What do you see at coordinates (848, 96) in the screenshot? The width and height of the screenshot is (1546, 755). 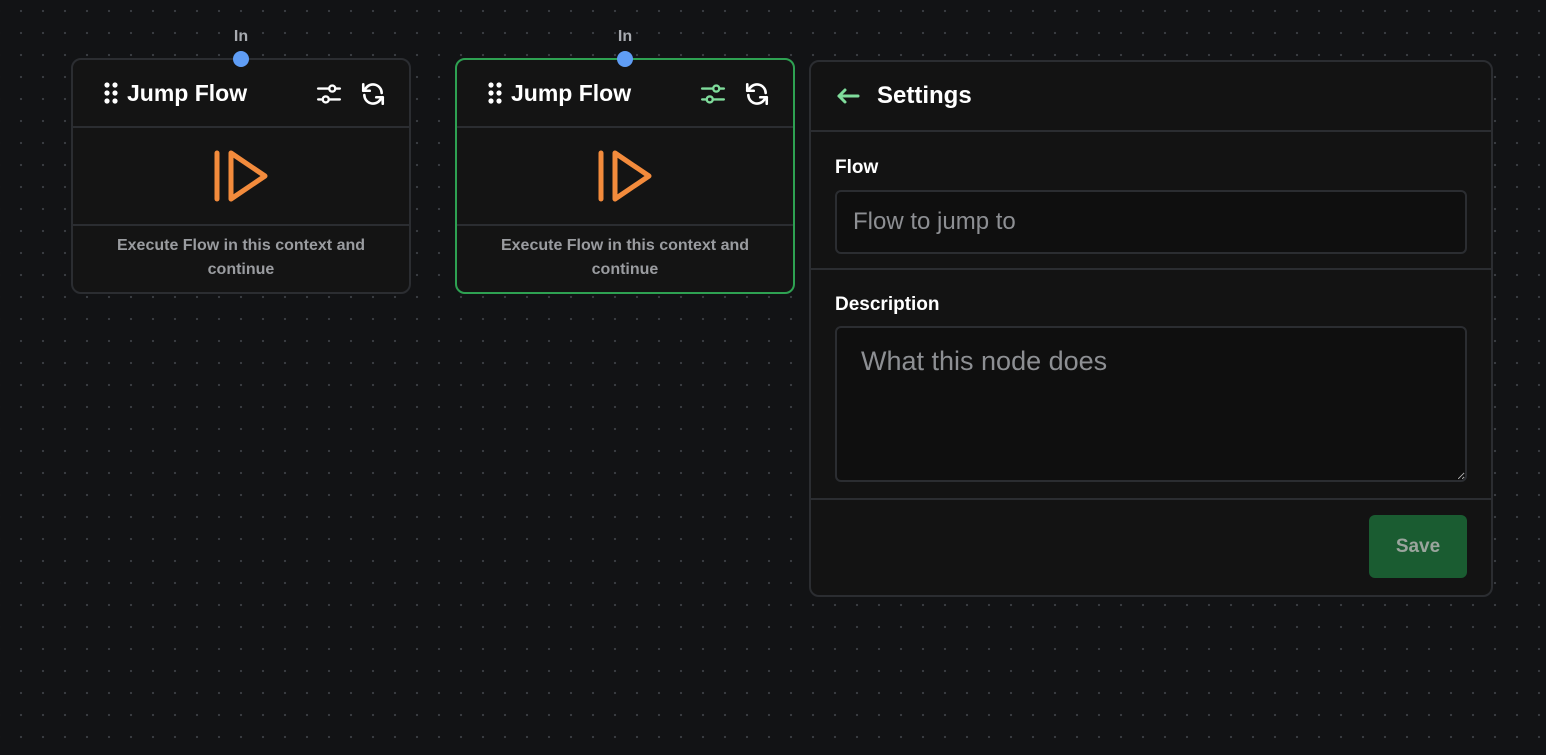 I see `arrow-left-icon` at bounding box center [848, 96].